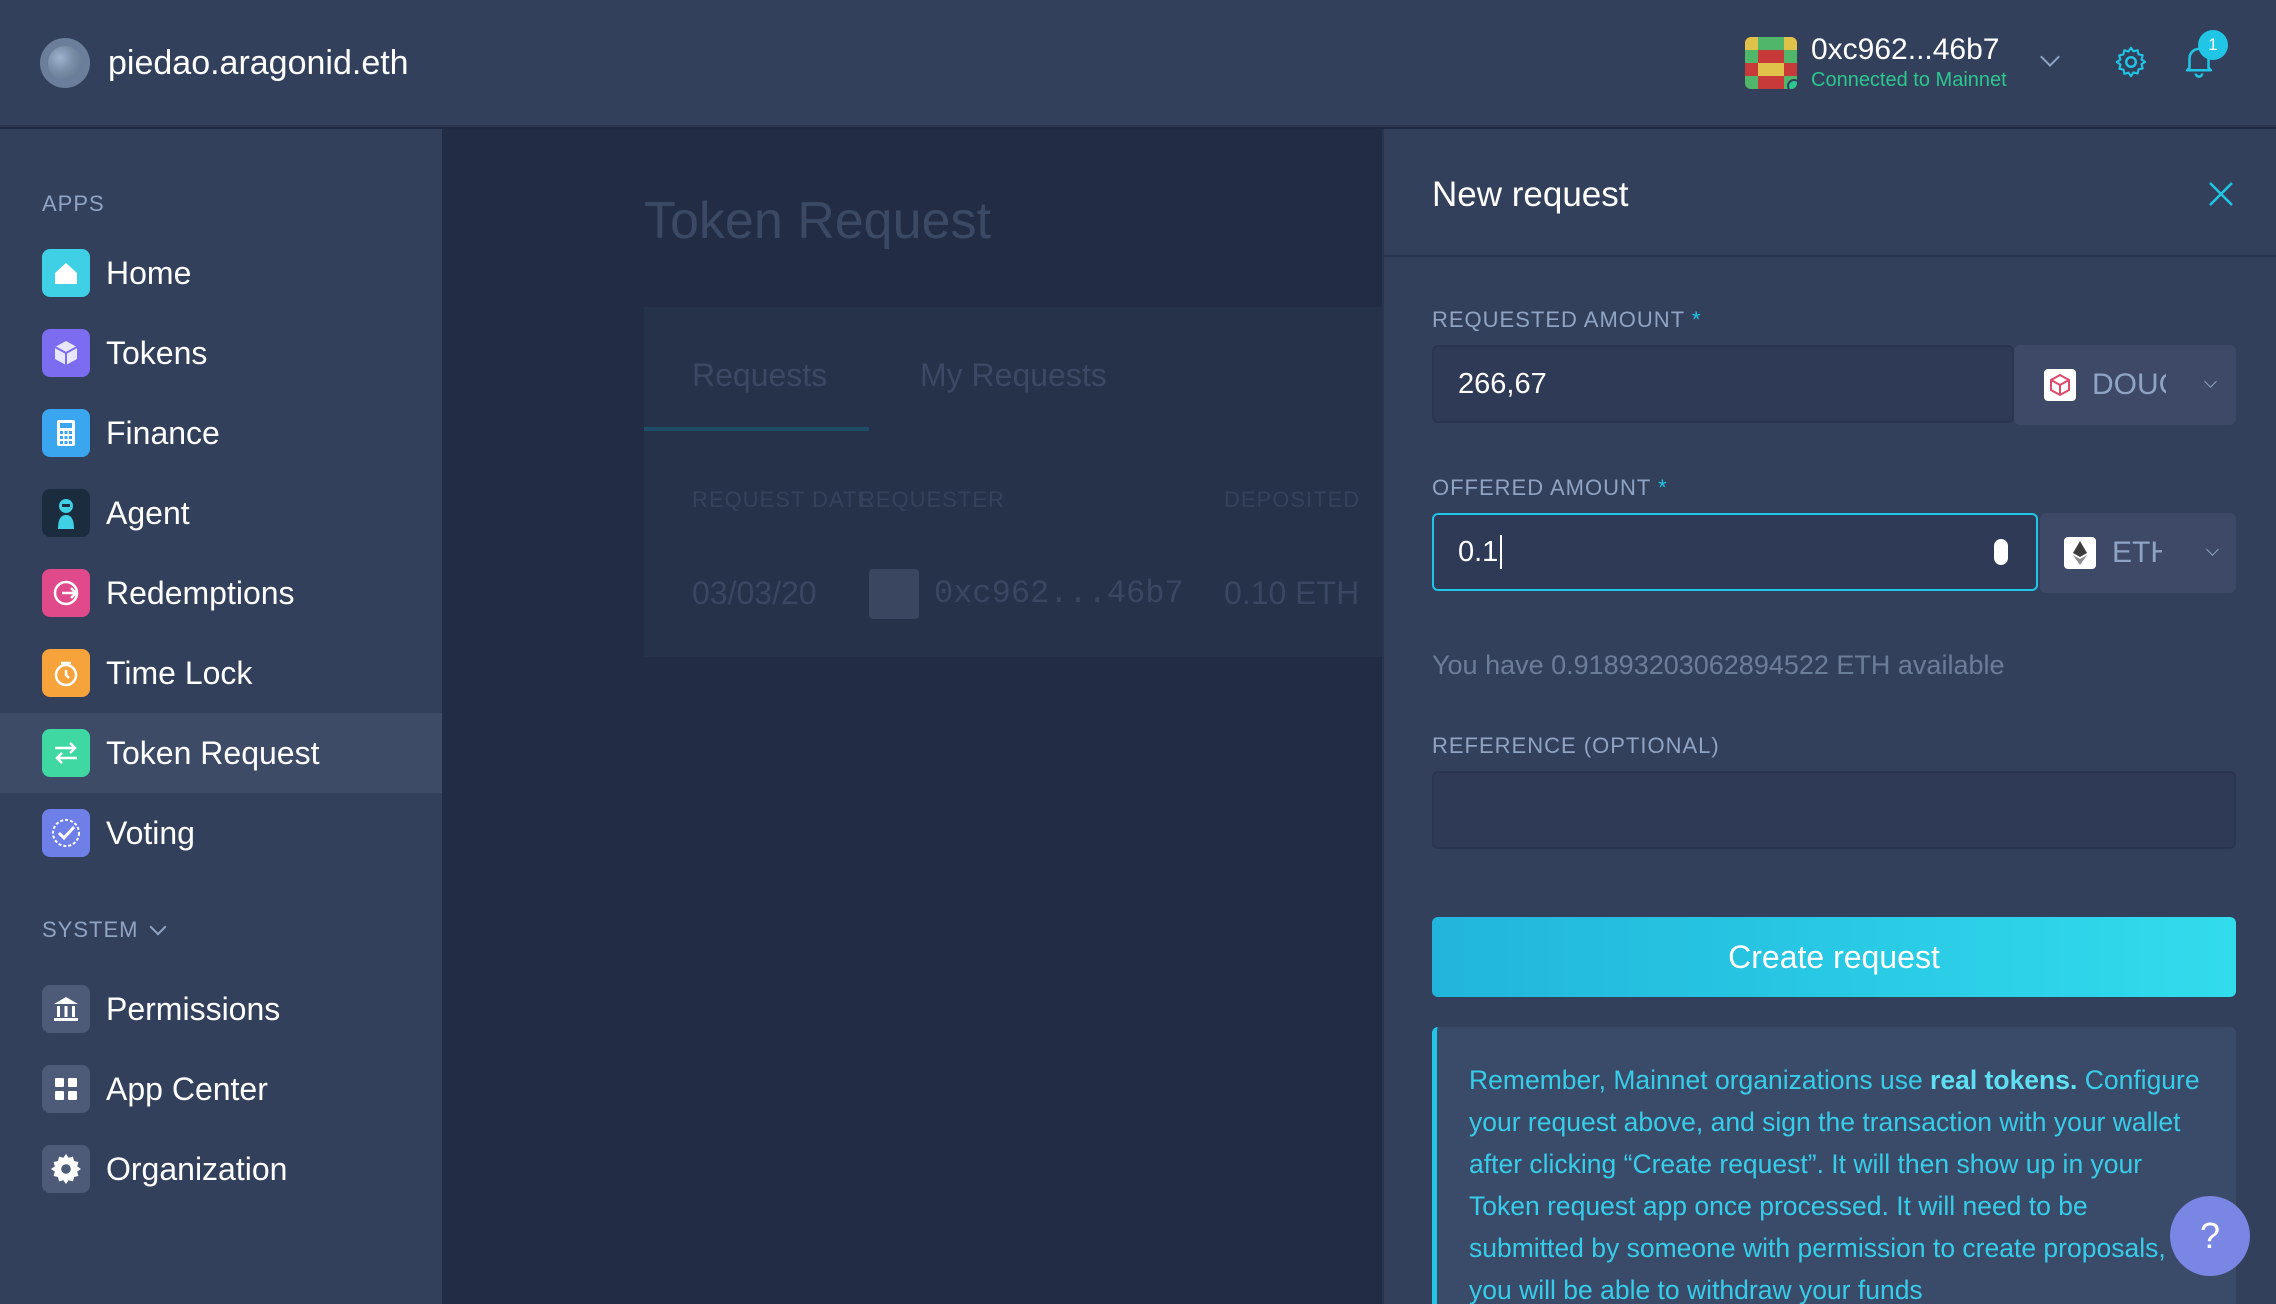 This screenshot has height=1304, width=2276. Describe the element at coordinates (2213, 45) in the screenshot. I see `notification-badge: 1` at that location.